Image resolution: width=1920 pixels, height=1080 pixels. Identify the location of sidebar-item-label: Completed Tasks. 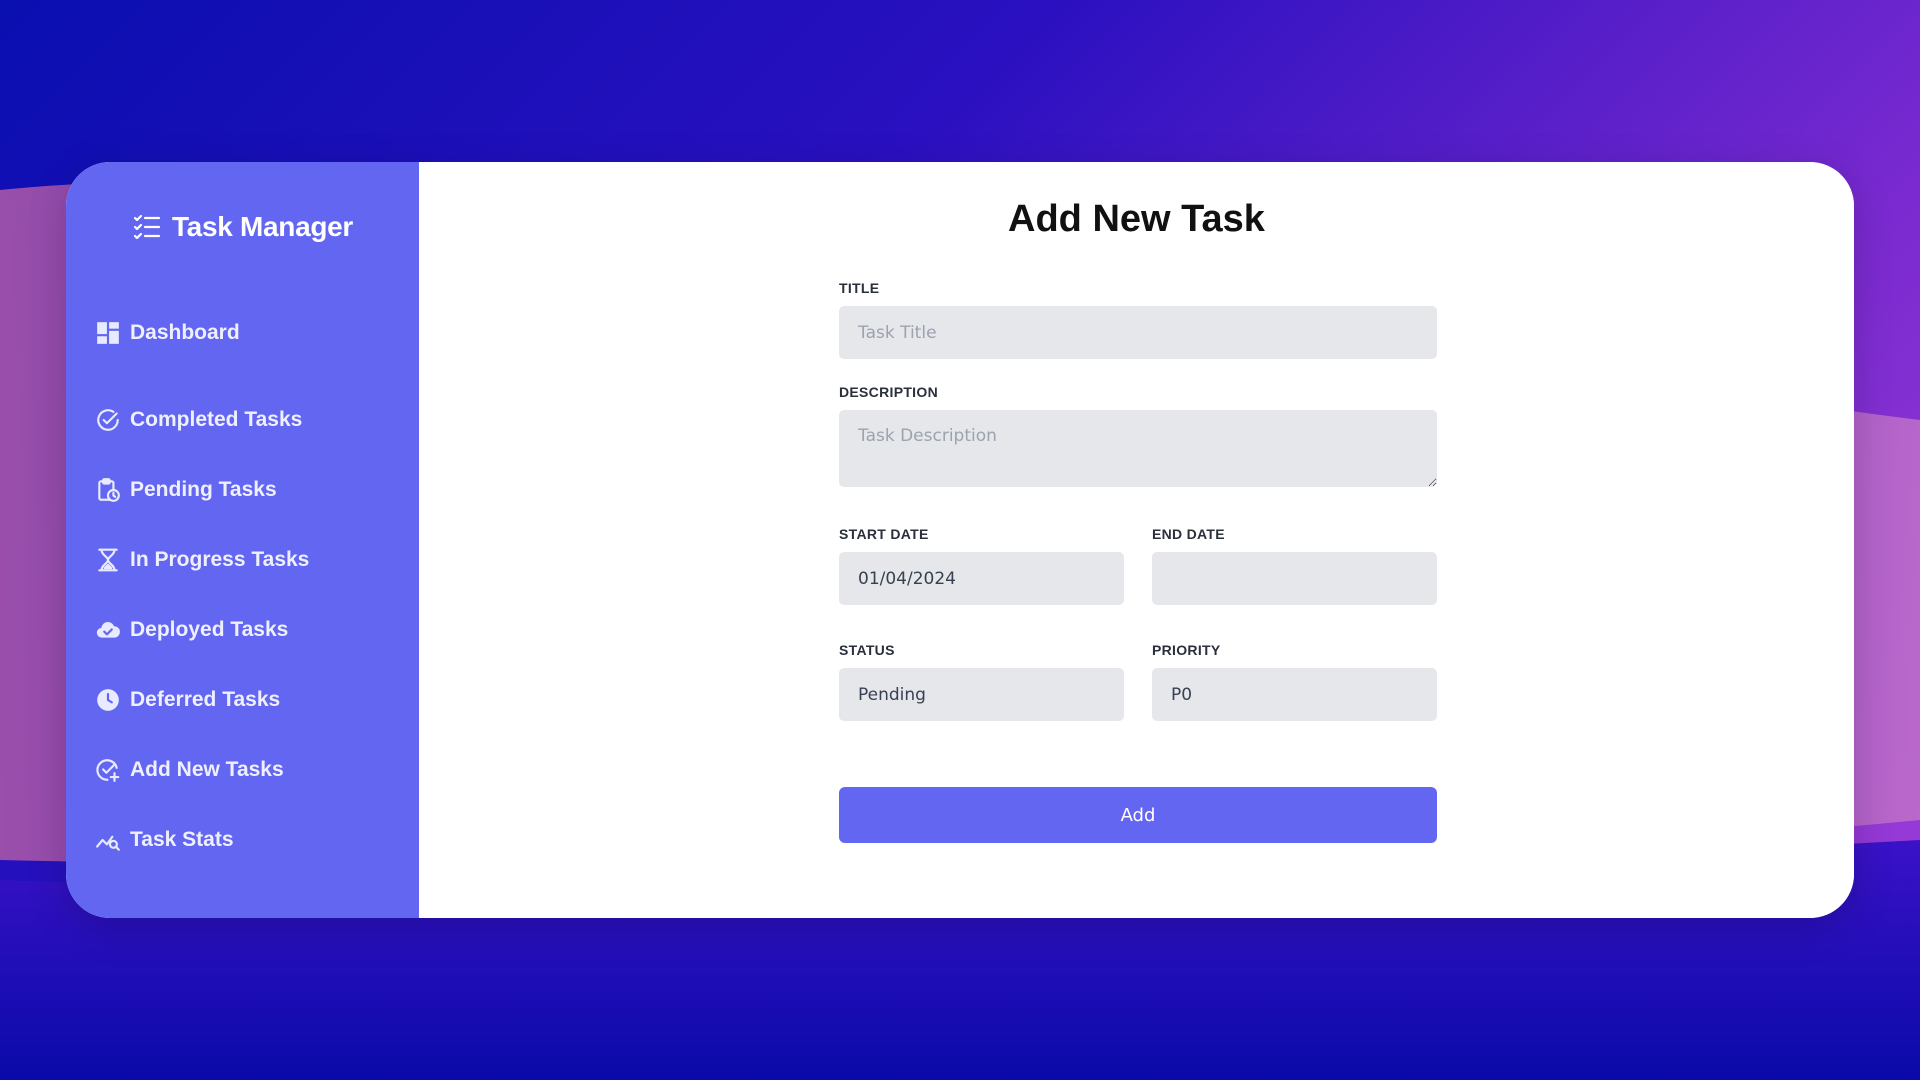
(216, 419).